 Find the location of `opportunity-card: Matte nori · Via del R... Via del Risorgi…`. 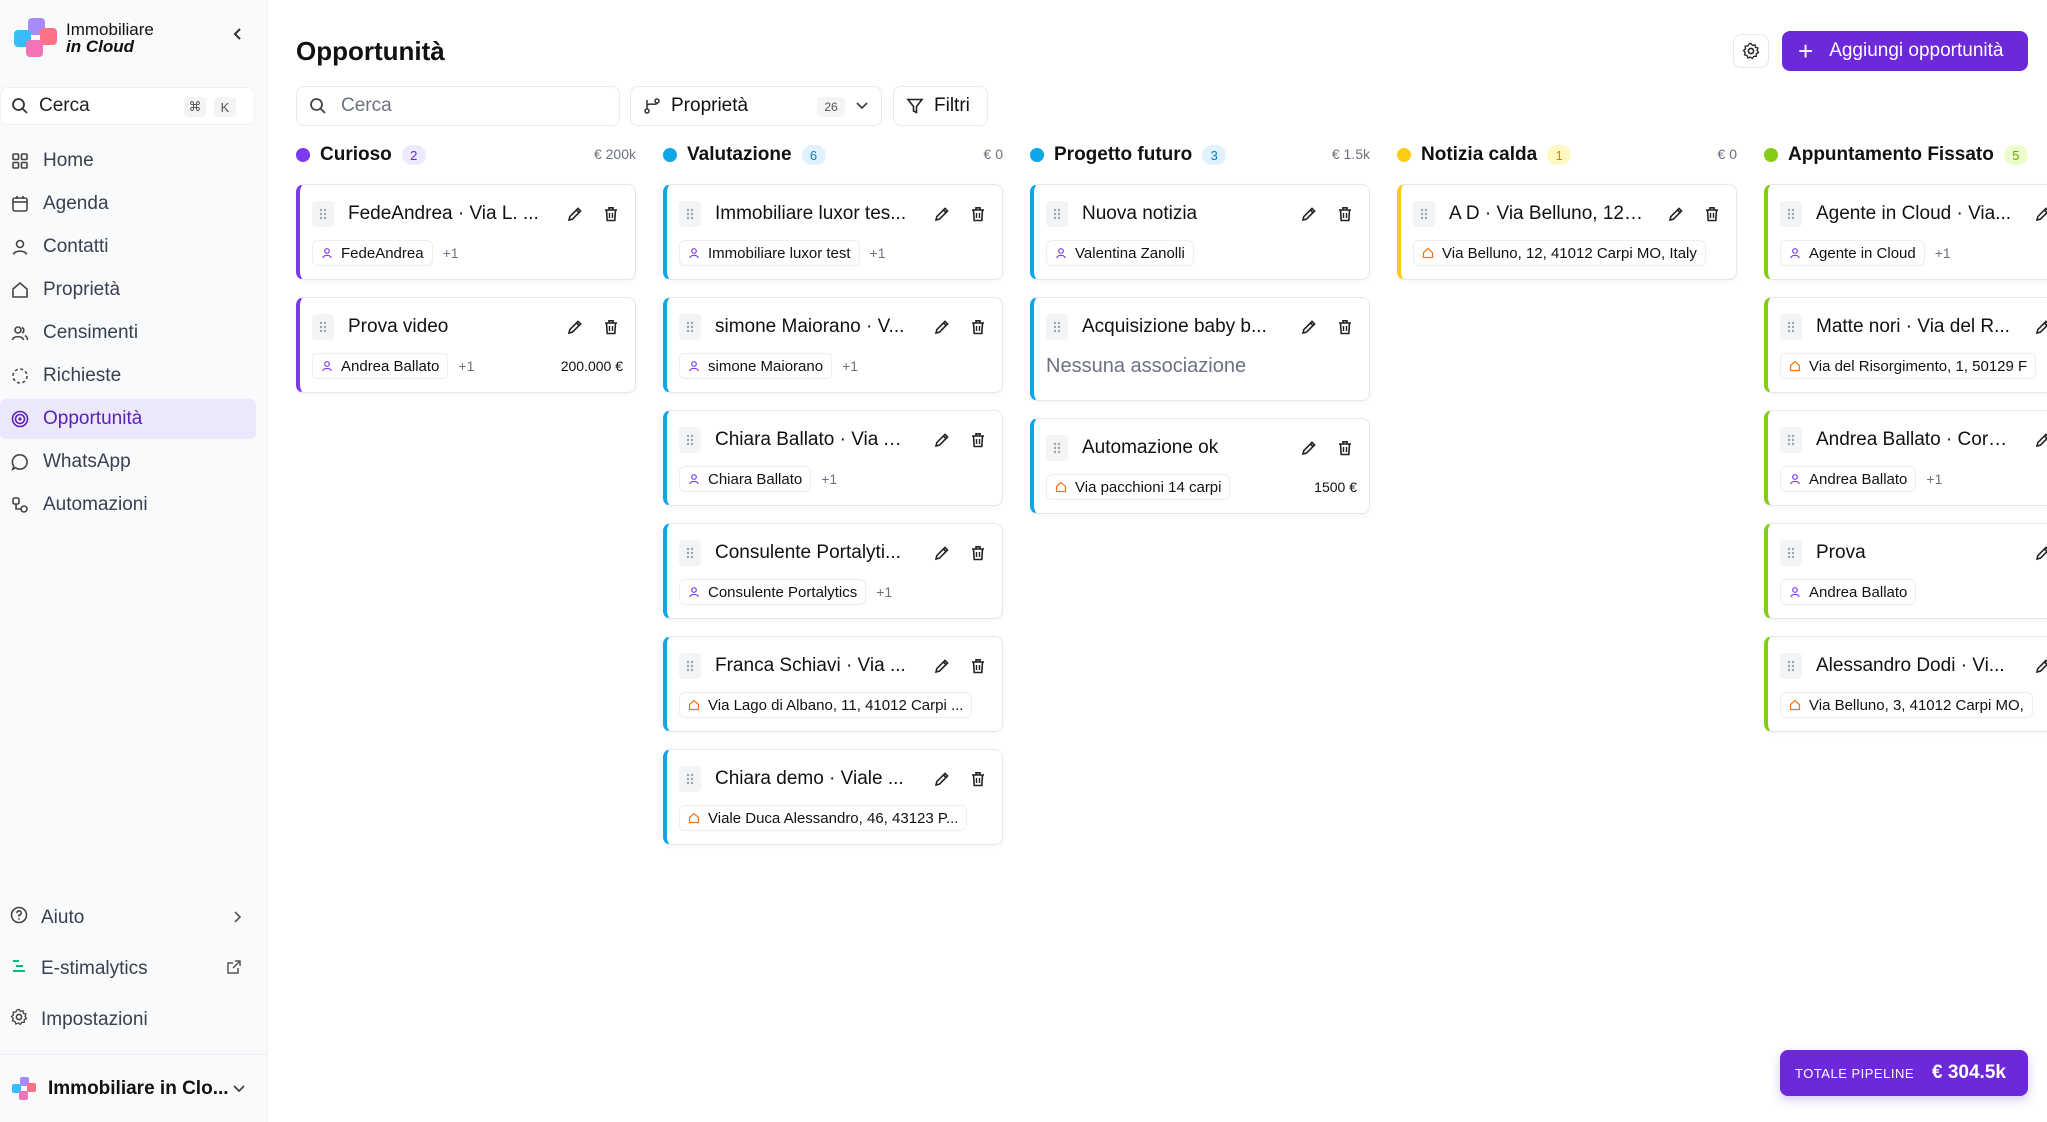

opportunity-card: Matte nori · Via del R... Via del Risorgi… is located at coordinates (1905, 345).